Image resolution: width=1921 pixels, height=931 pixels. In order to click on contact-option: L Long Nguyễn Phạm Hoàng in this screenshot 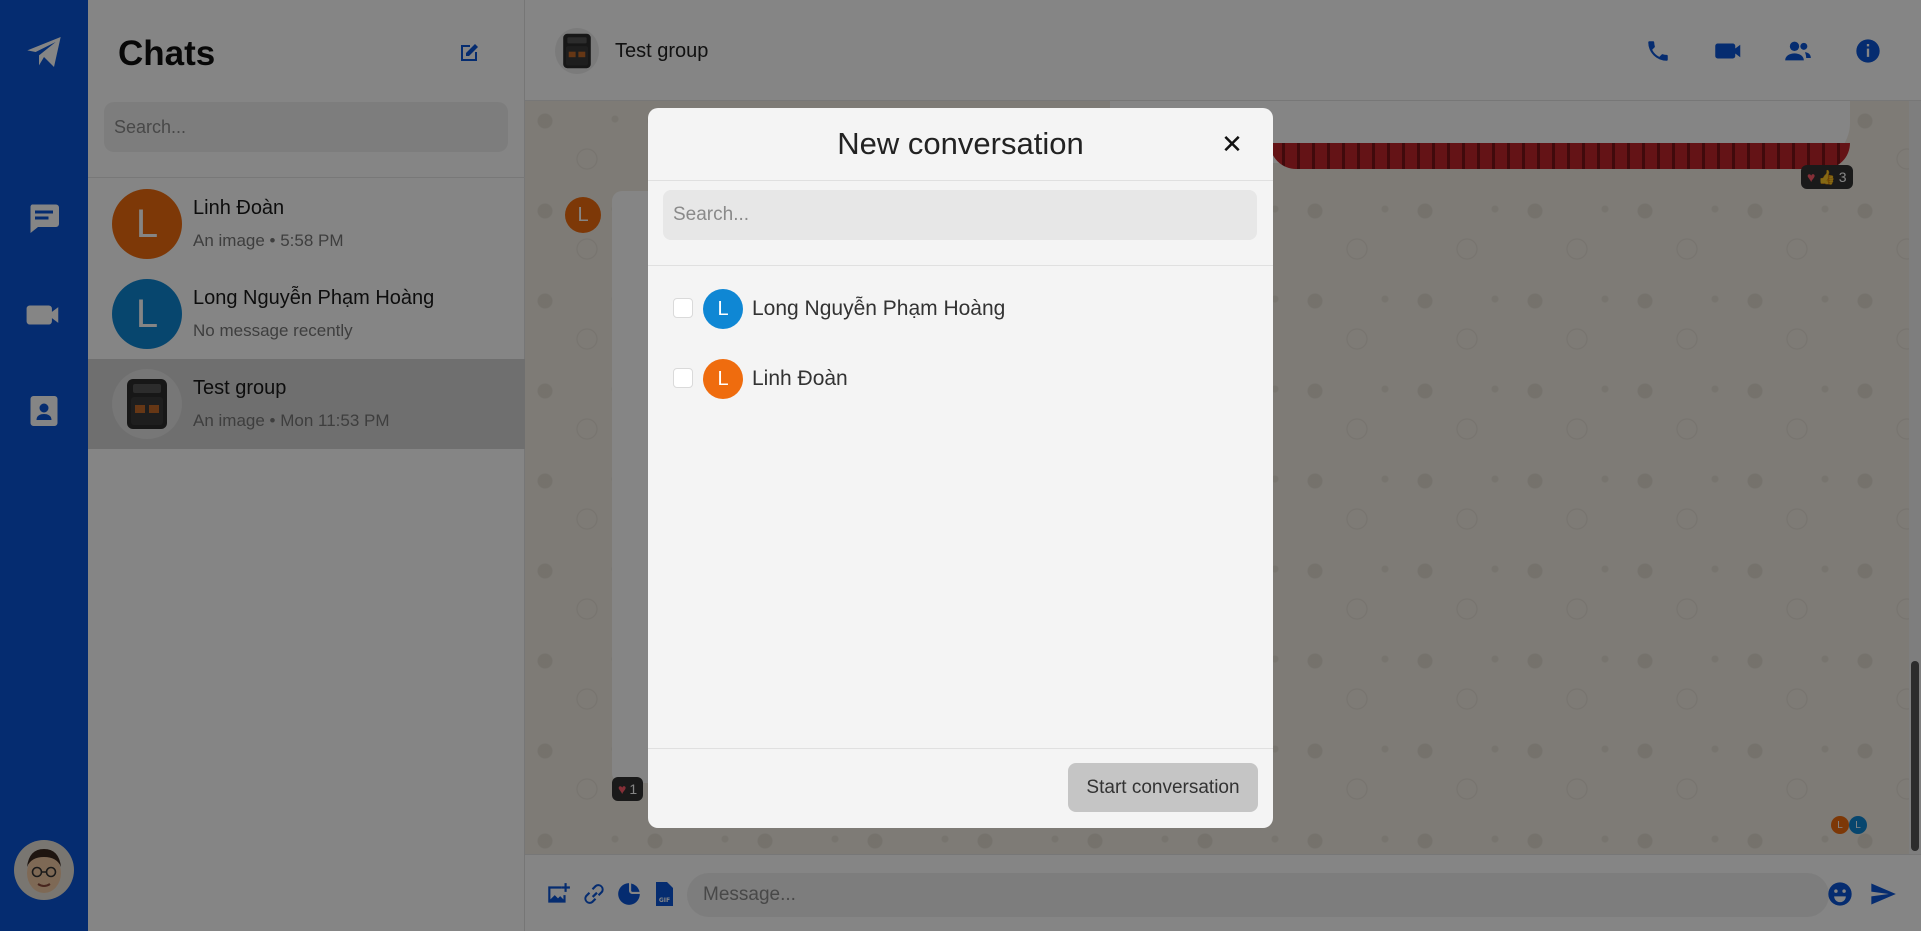, I will do `click(960, 309)`.